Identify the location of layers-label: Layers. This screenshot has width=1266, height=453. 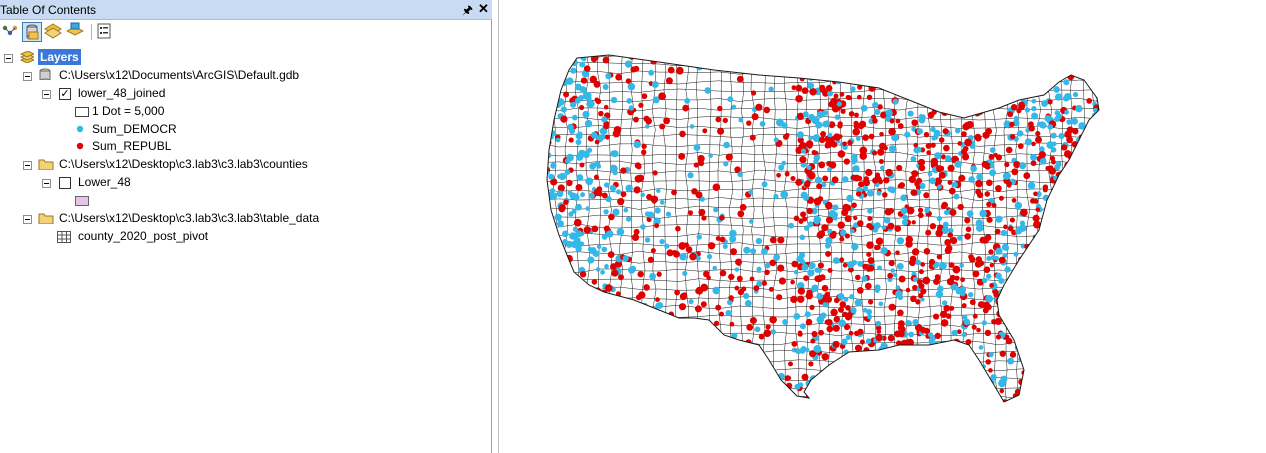
(59, 57).